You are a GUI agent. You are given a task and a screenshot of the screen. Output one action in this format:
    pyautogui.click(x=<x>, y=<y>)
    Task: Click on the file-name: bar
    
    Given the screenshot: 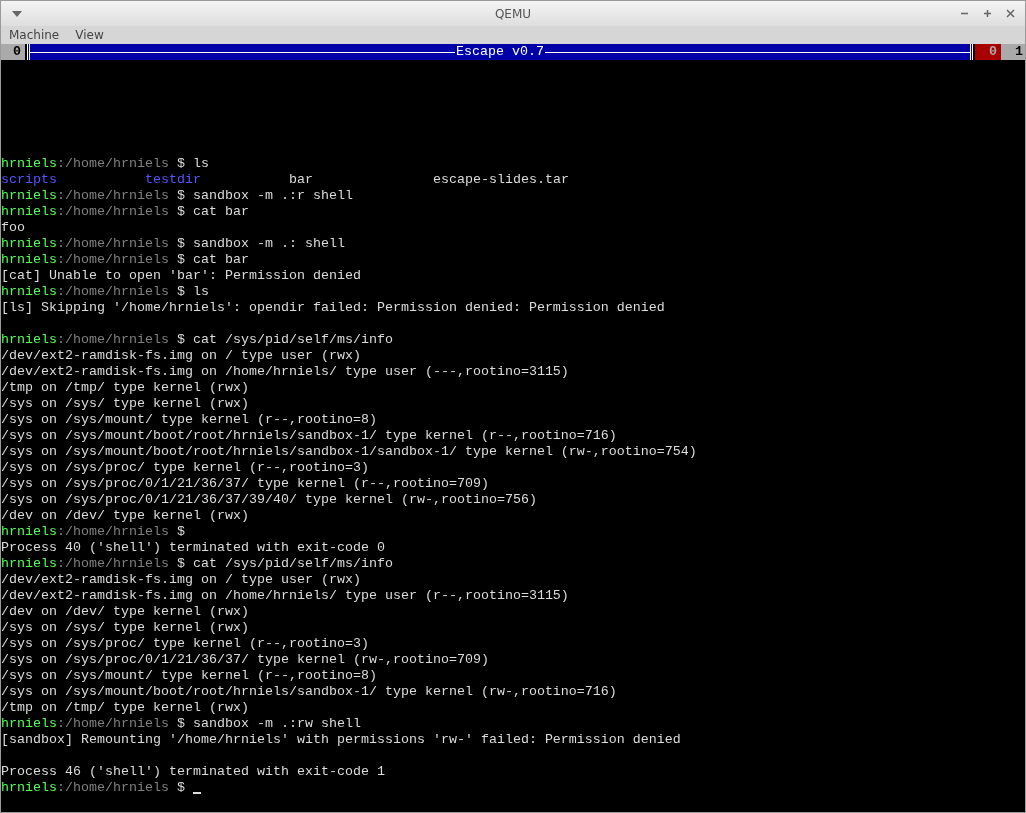 What is the action you would take?
    pyautogui.click(x=301, y=180)
    